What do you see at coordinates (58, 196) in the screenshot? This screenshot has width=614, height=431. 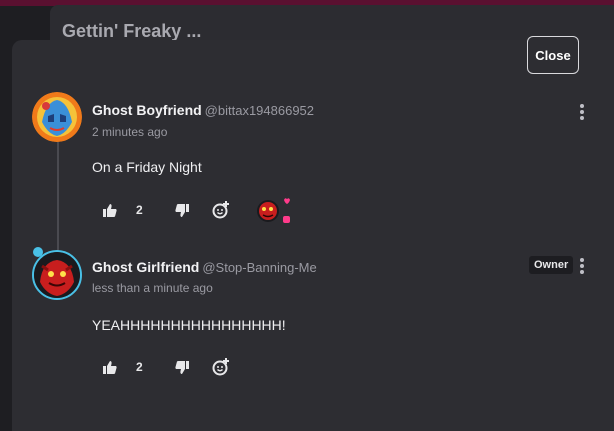 I see `thread-connector-line` at bounding box center [58, 196].